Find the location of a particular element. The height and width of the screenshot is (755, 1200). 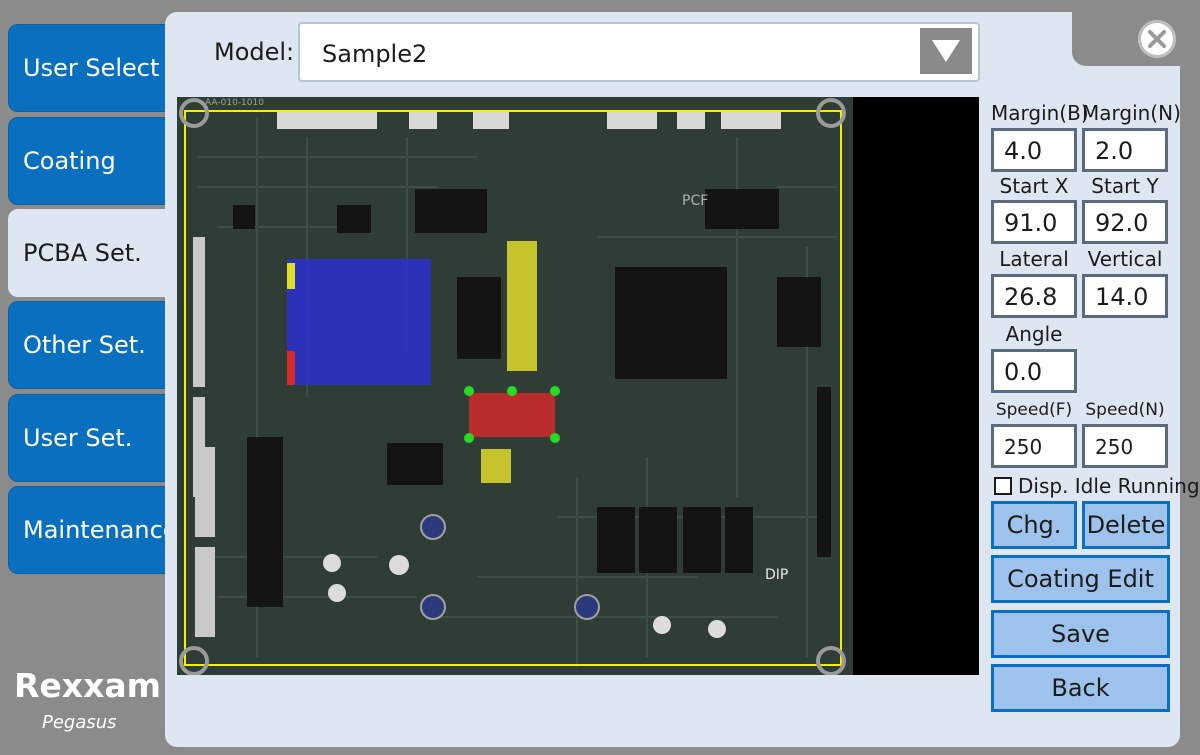

margin-n-label: Margin(N) is located at coordinates (1131, 113).